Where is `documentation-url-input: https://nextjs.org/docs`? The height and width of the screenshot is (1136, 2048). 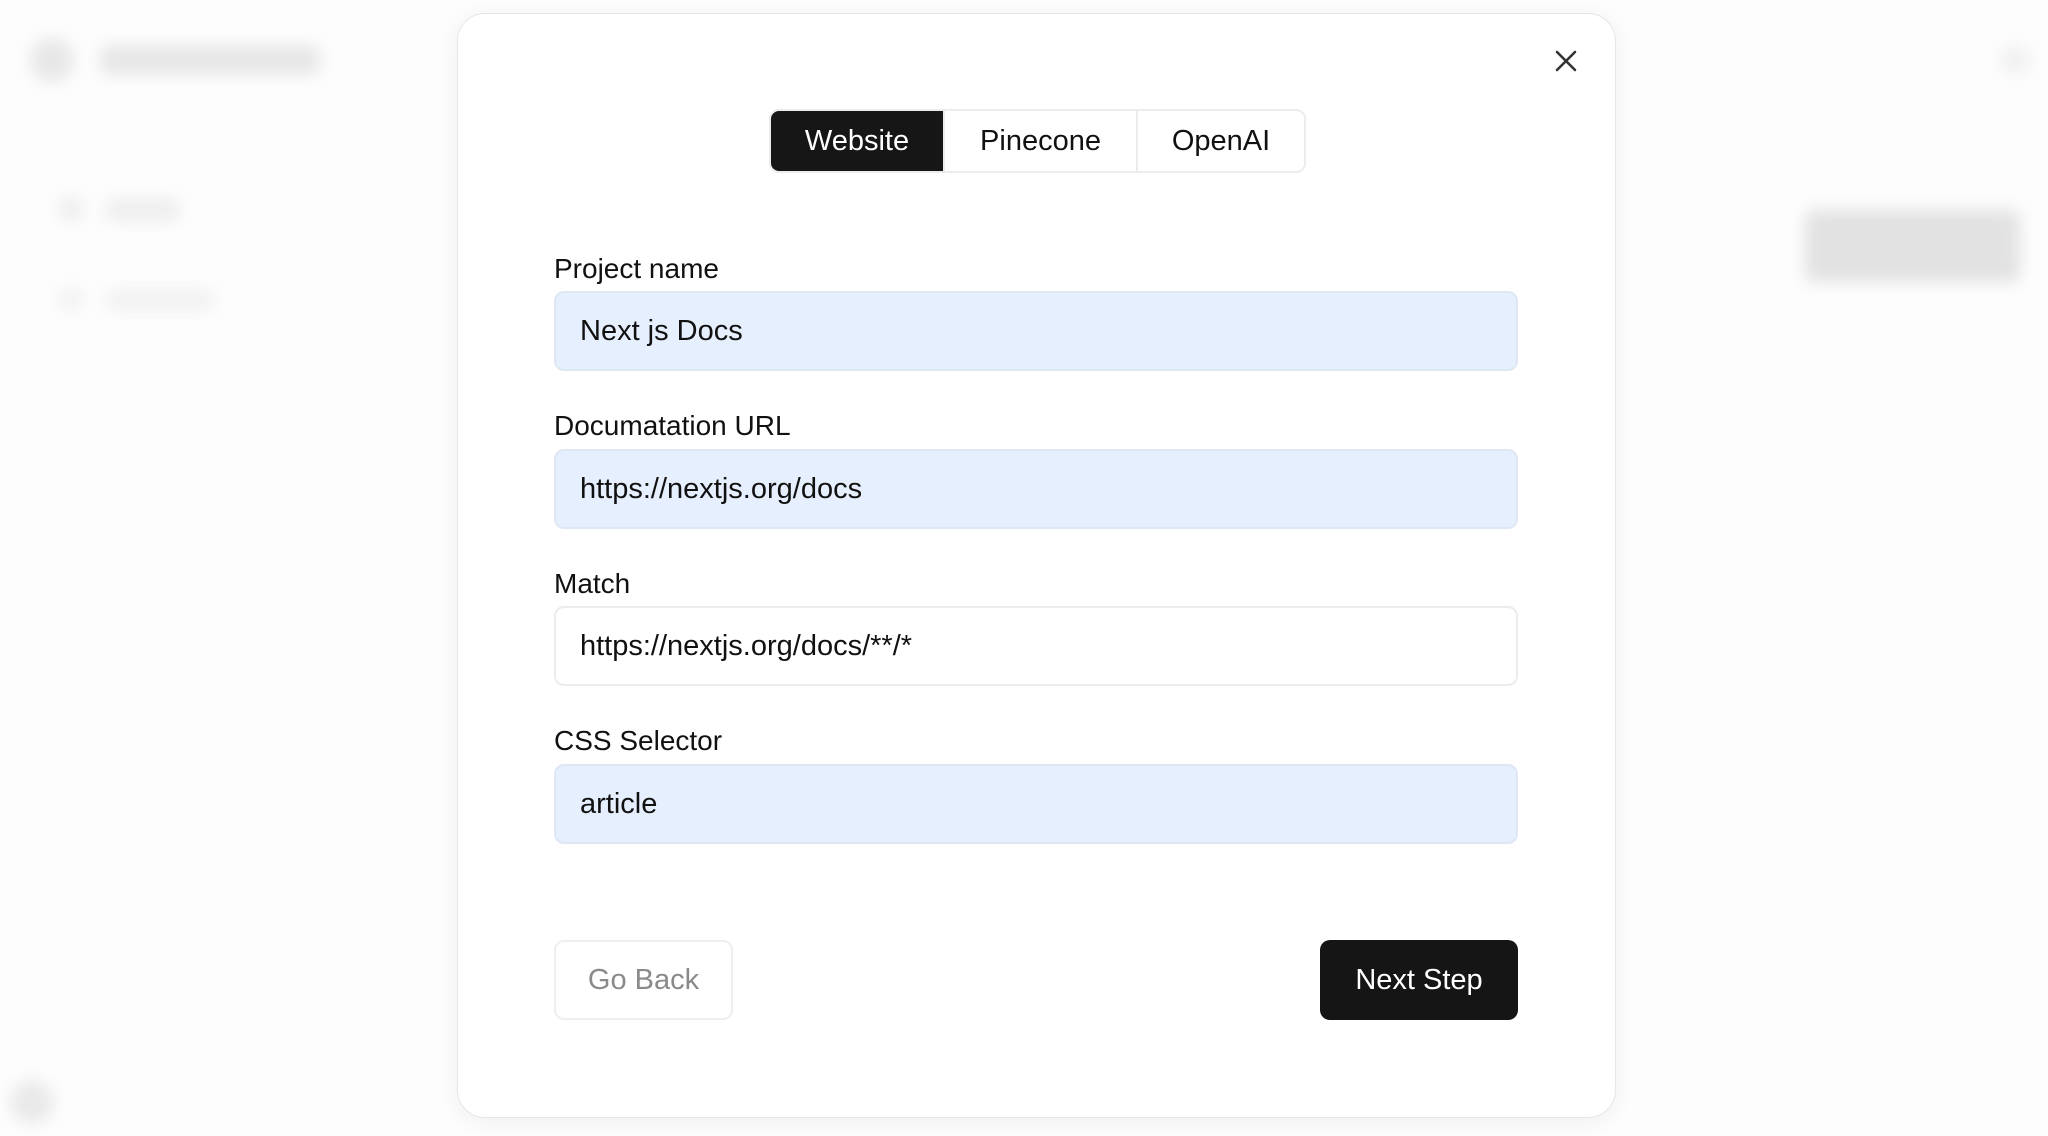 documentation-url-input: https://nextjs.org/docs is located at coordinates (1036, 489).